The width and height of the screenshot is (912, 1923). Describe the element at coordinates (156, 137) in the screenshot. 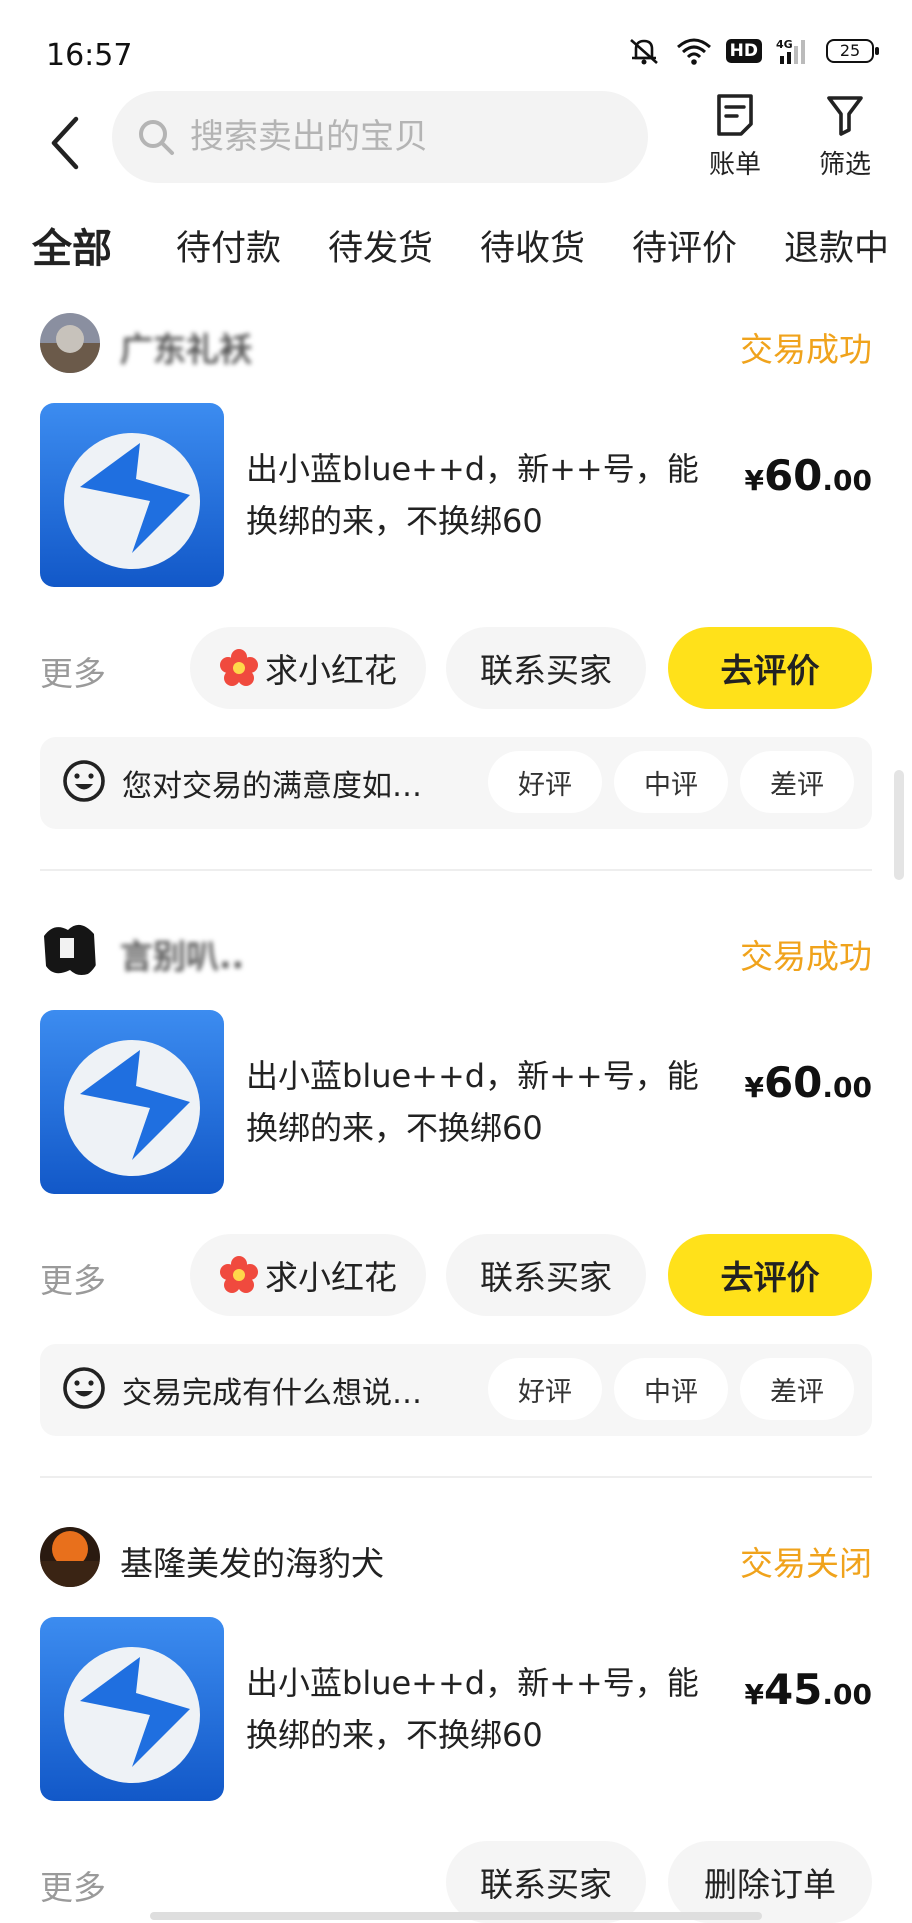

I see `search-icon` at that location.